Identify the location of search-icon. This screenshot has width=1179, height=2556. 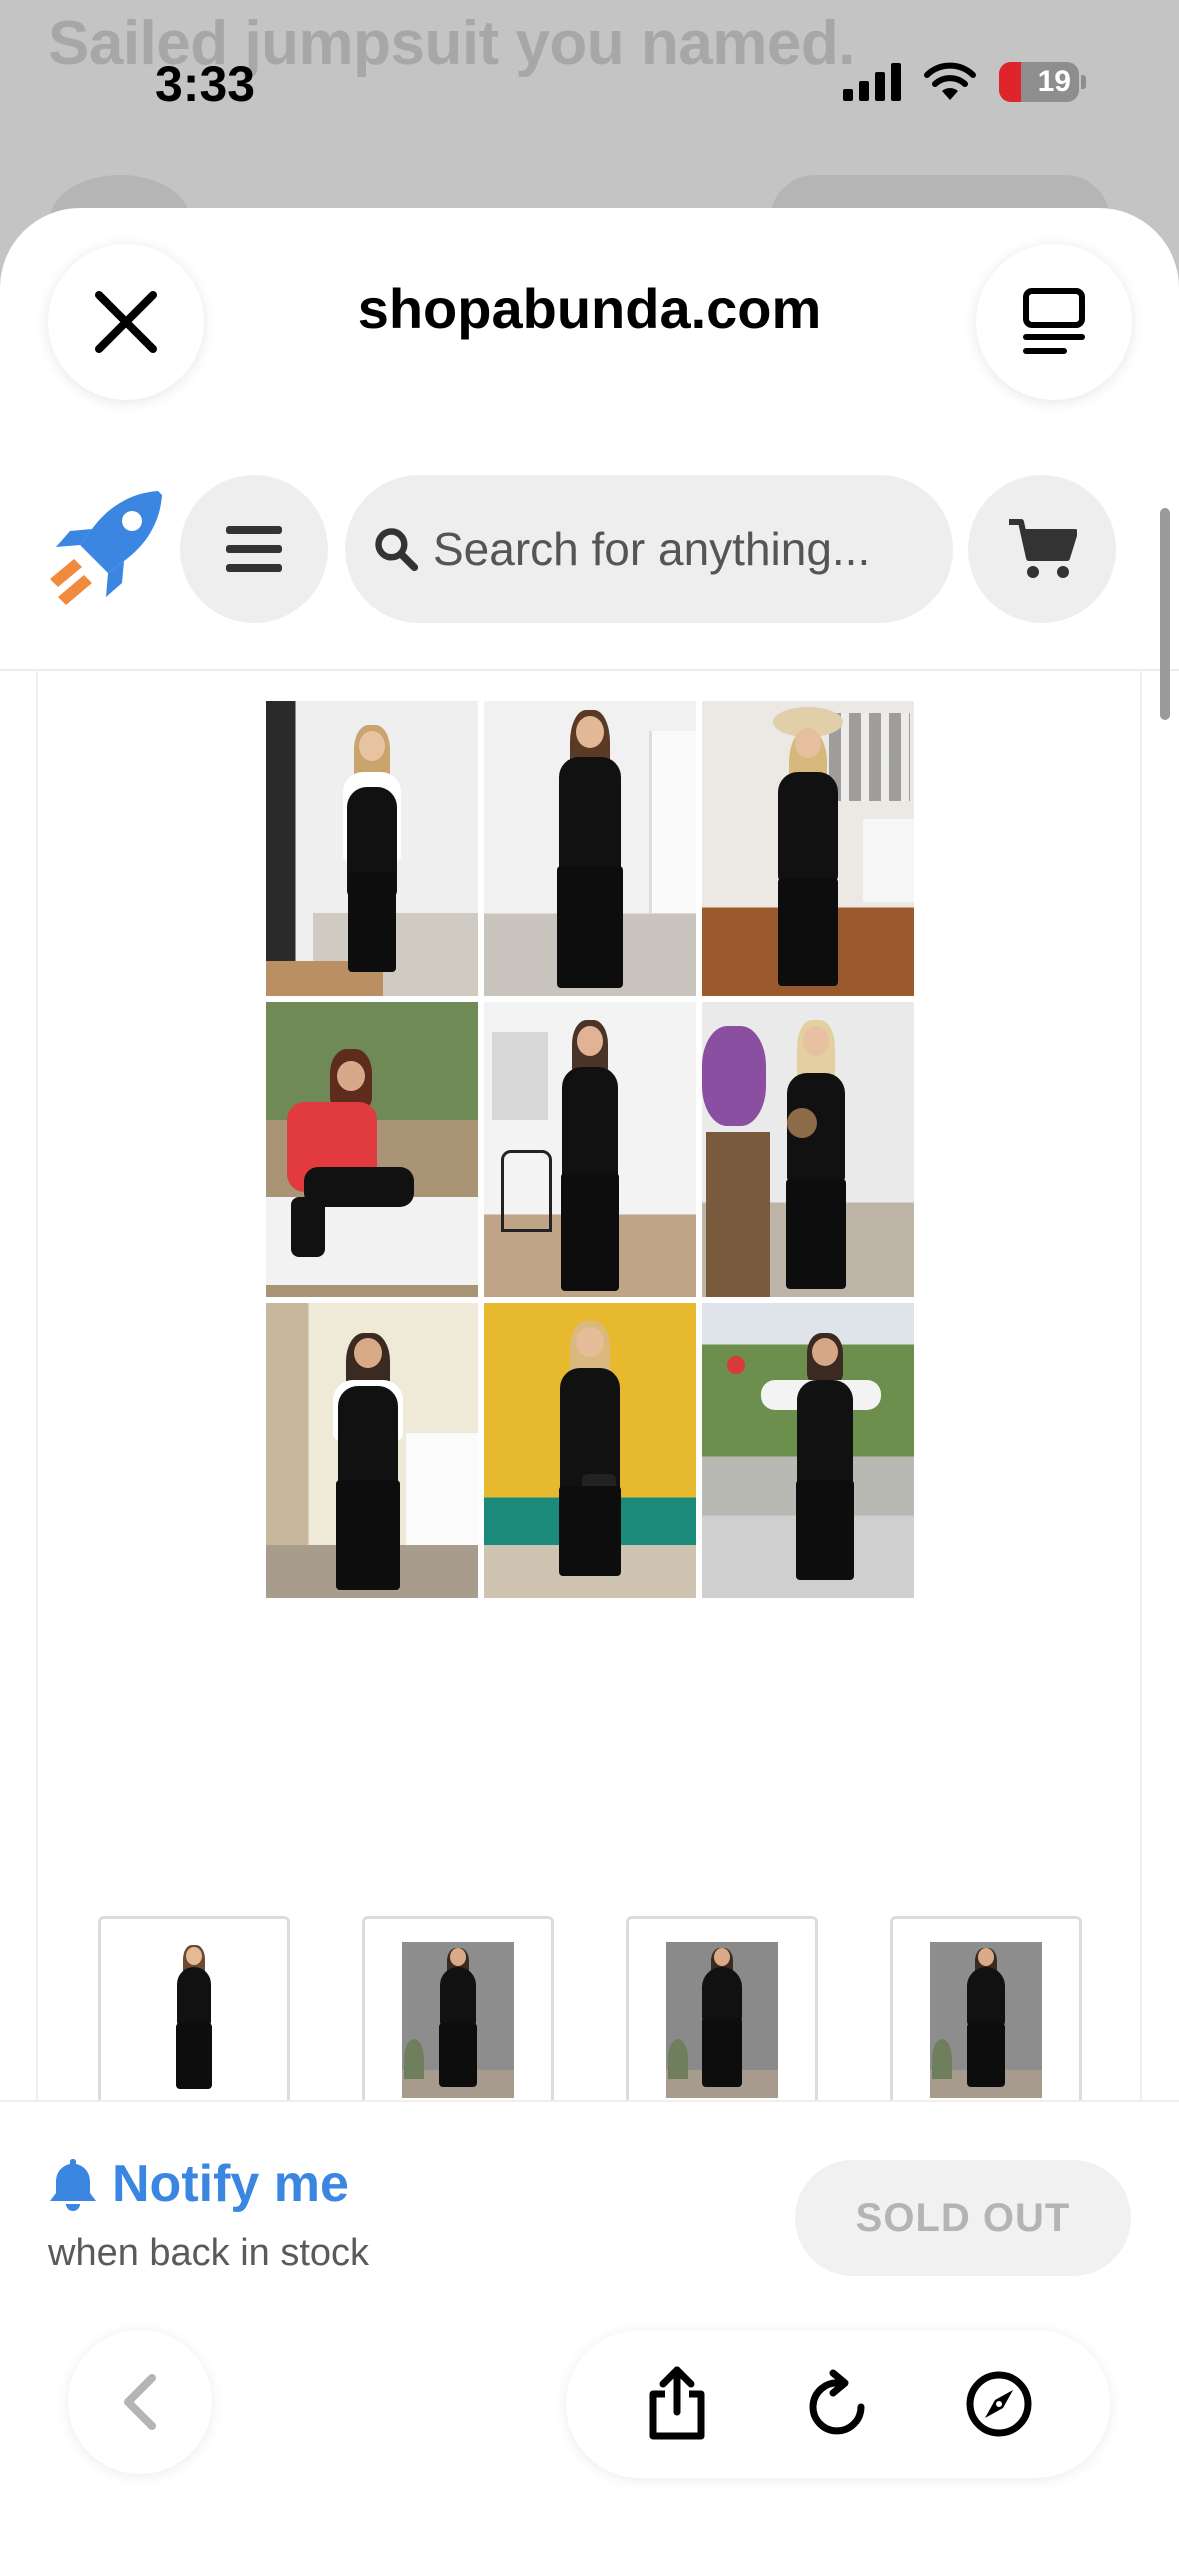
(397, 550).